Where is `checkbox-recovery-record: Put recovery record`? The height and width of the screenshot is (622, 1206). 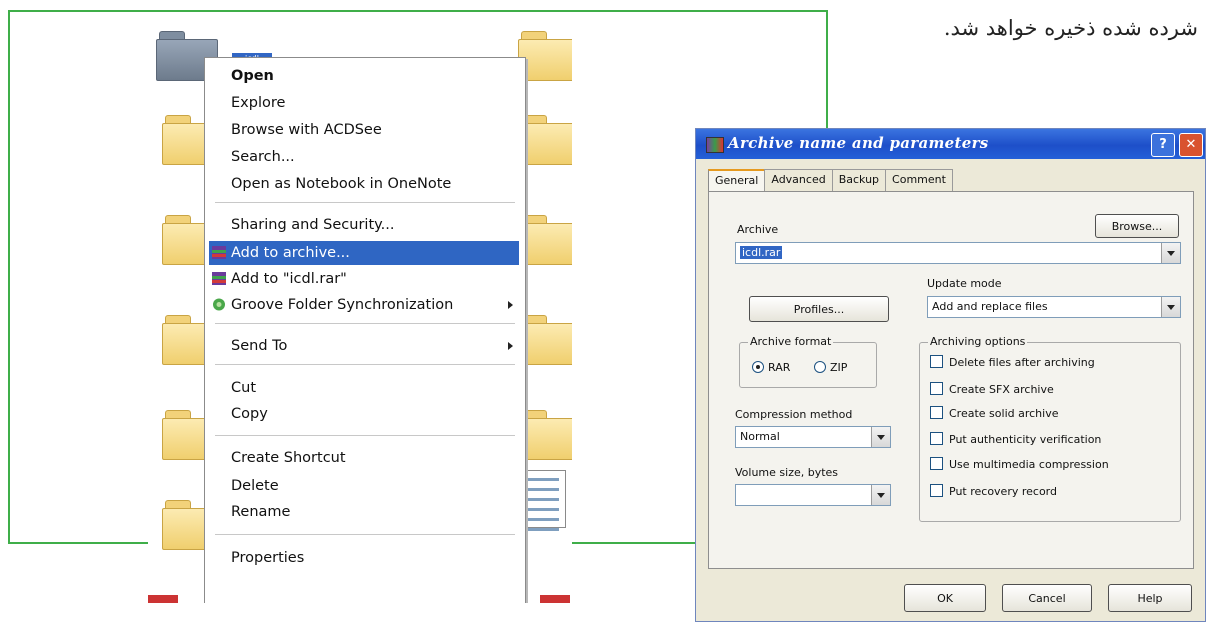 checkbox-recovery-record: Put recovery record is located at coordinates (993, 491).